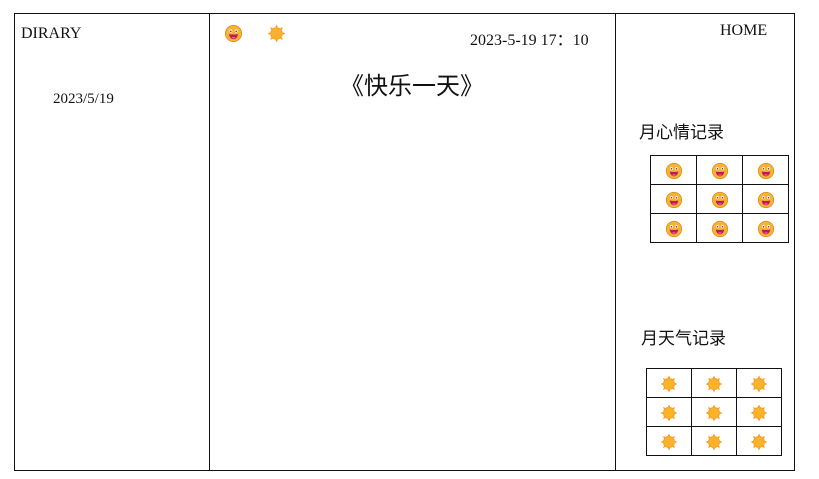 Image resolution: width=819 pixels, height=479 pixels. What do you see at coordinates (615, 242) in the screenshot?
I see `right-column-divider` at bounding box center [615, 242].